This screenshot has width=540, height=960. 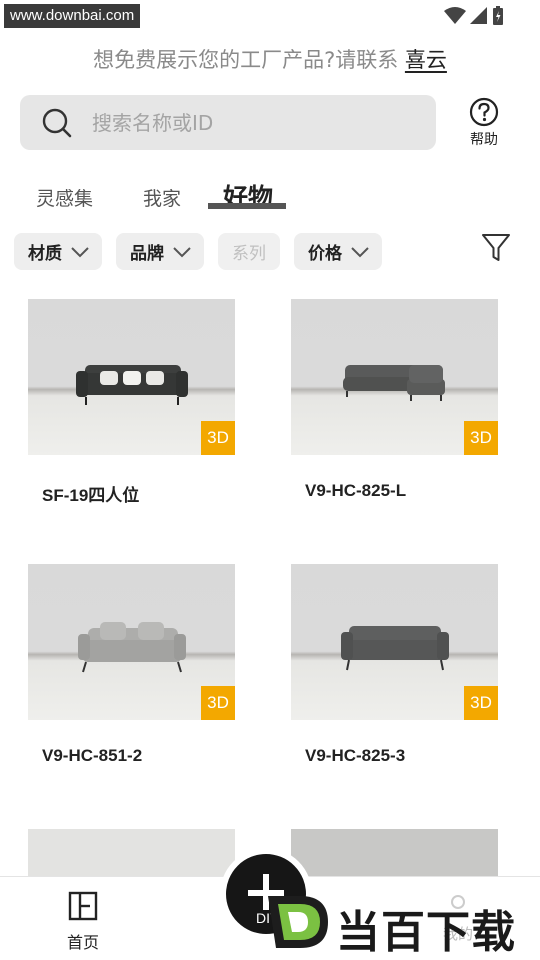 I want to click on site-logo-watermark: 当百下载, so click(x=401, y=923).